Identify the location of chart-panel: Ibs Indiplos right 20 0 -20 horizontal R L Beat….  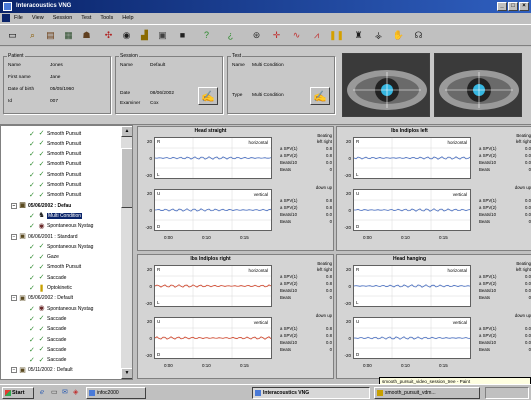
(235, 316).